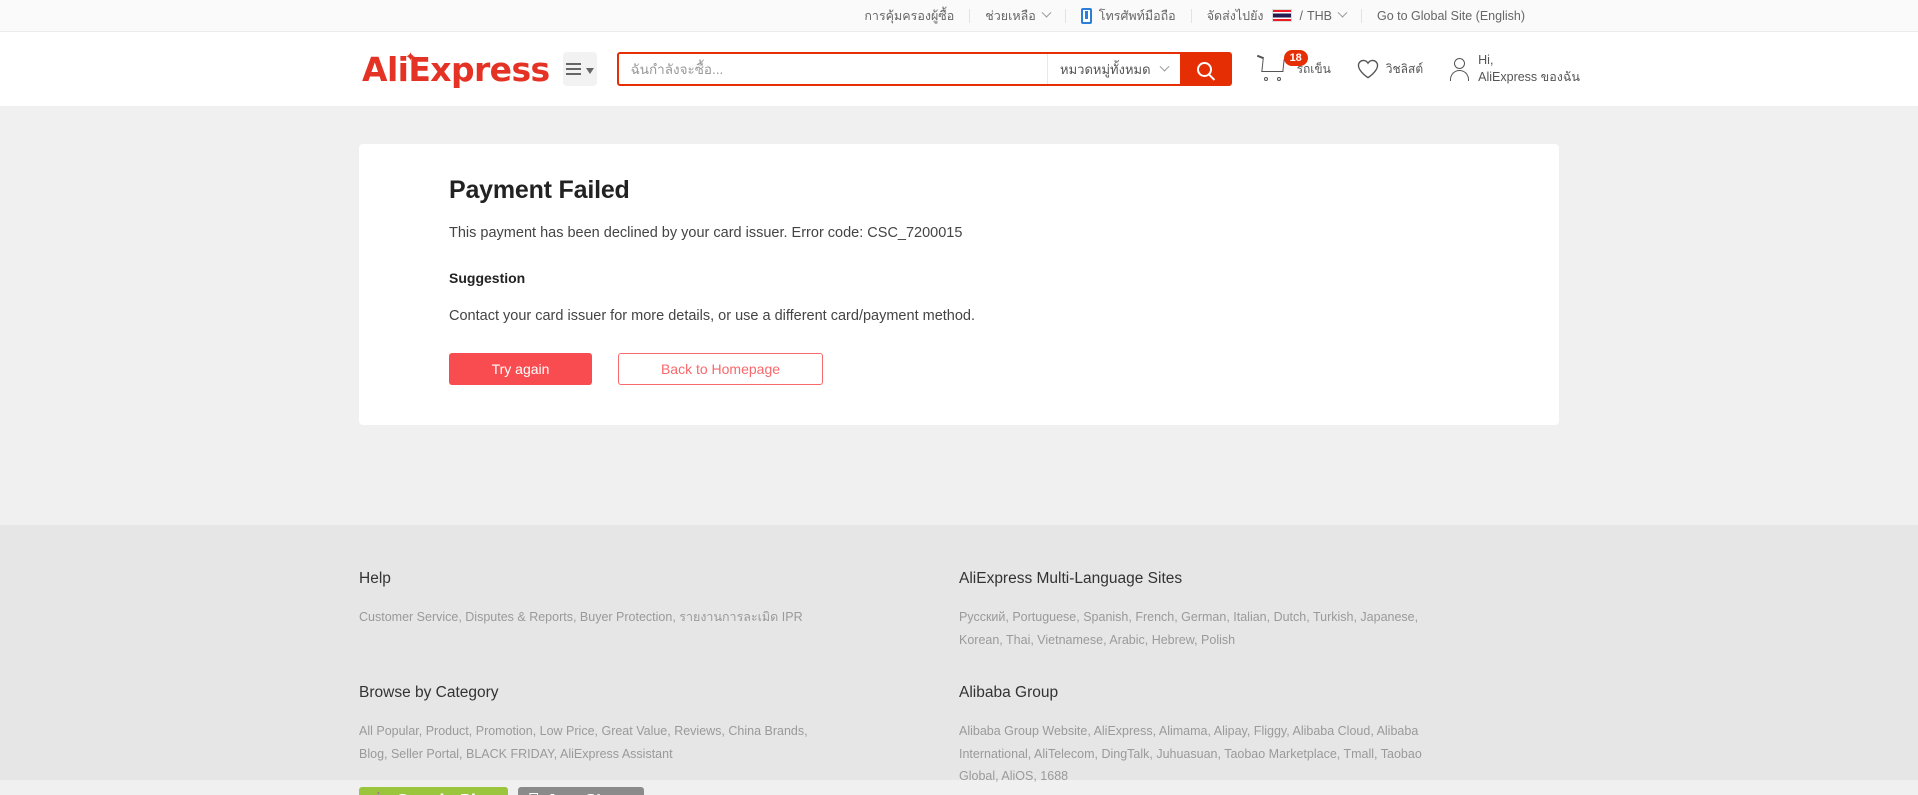 Image resolution: width=1918 pixels, height=795 pixels. Describe the element at coordinates (573, 69) in the screenshot. I see `hamburger-icon` at that location.